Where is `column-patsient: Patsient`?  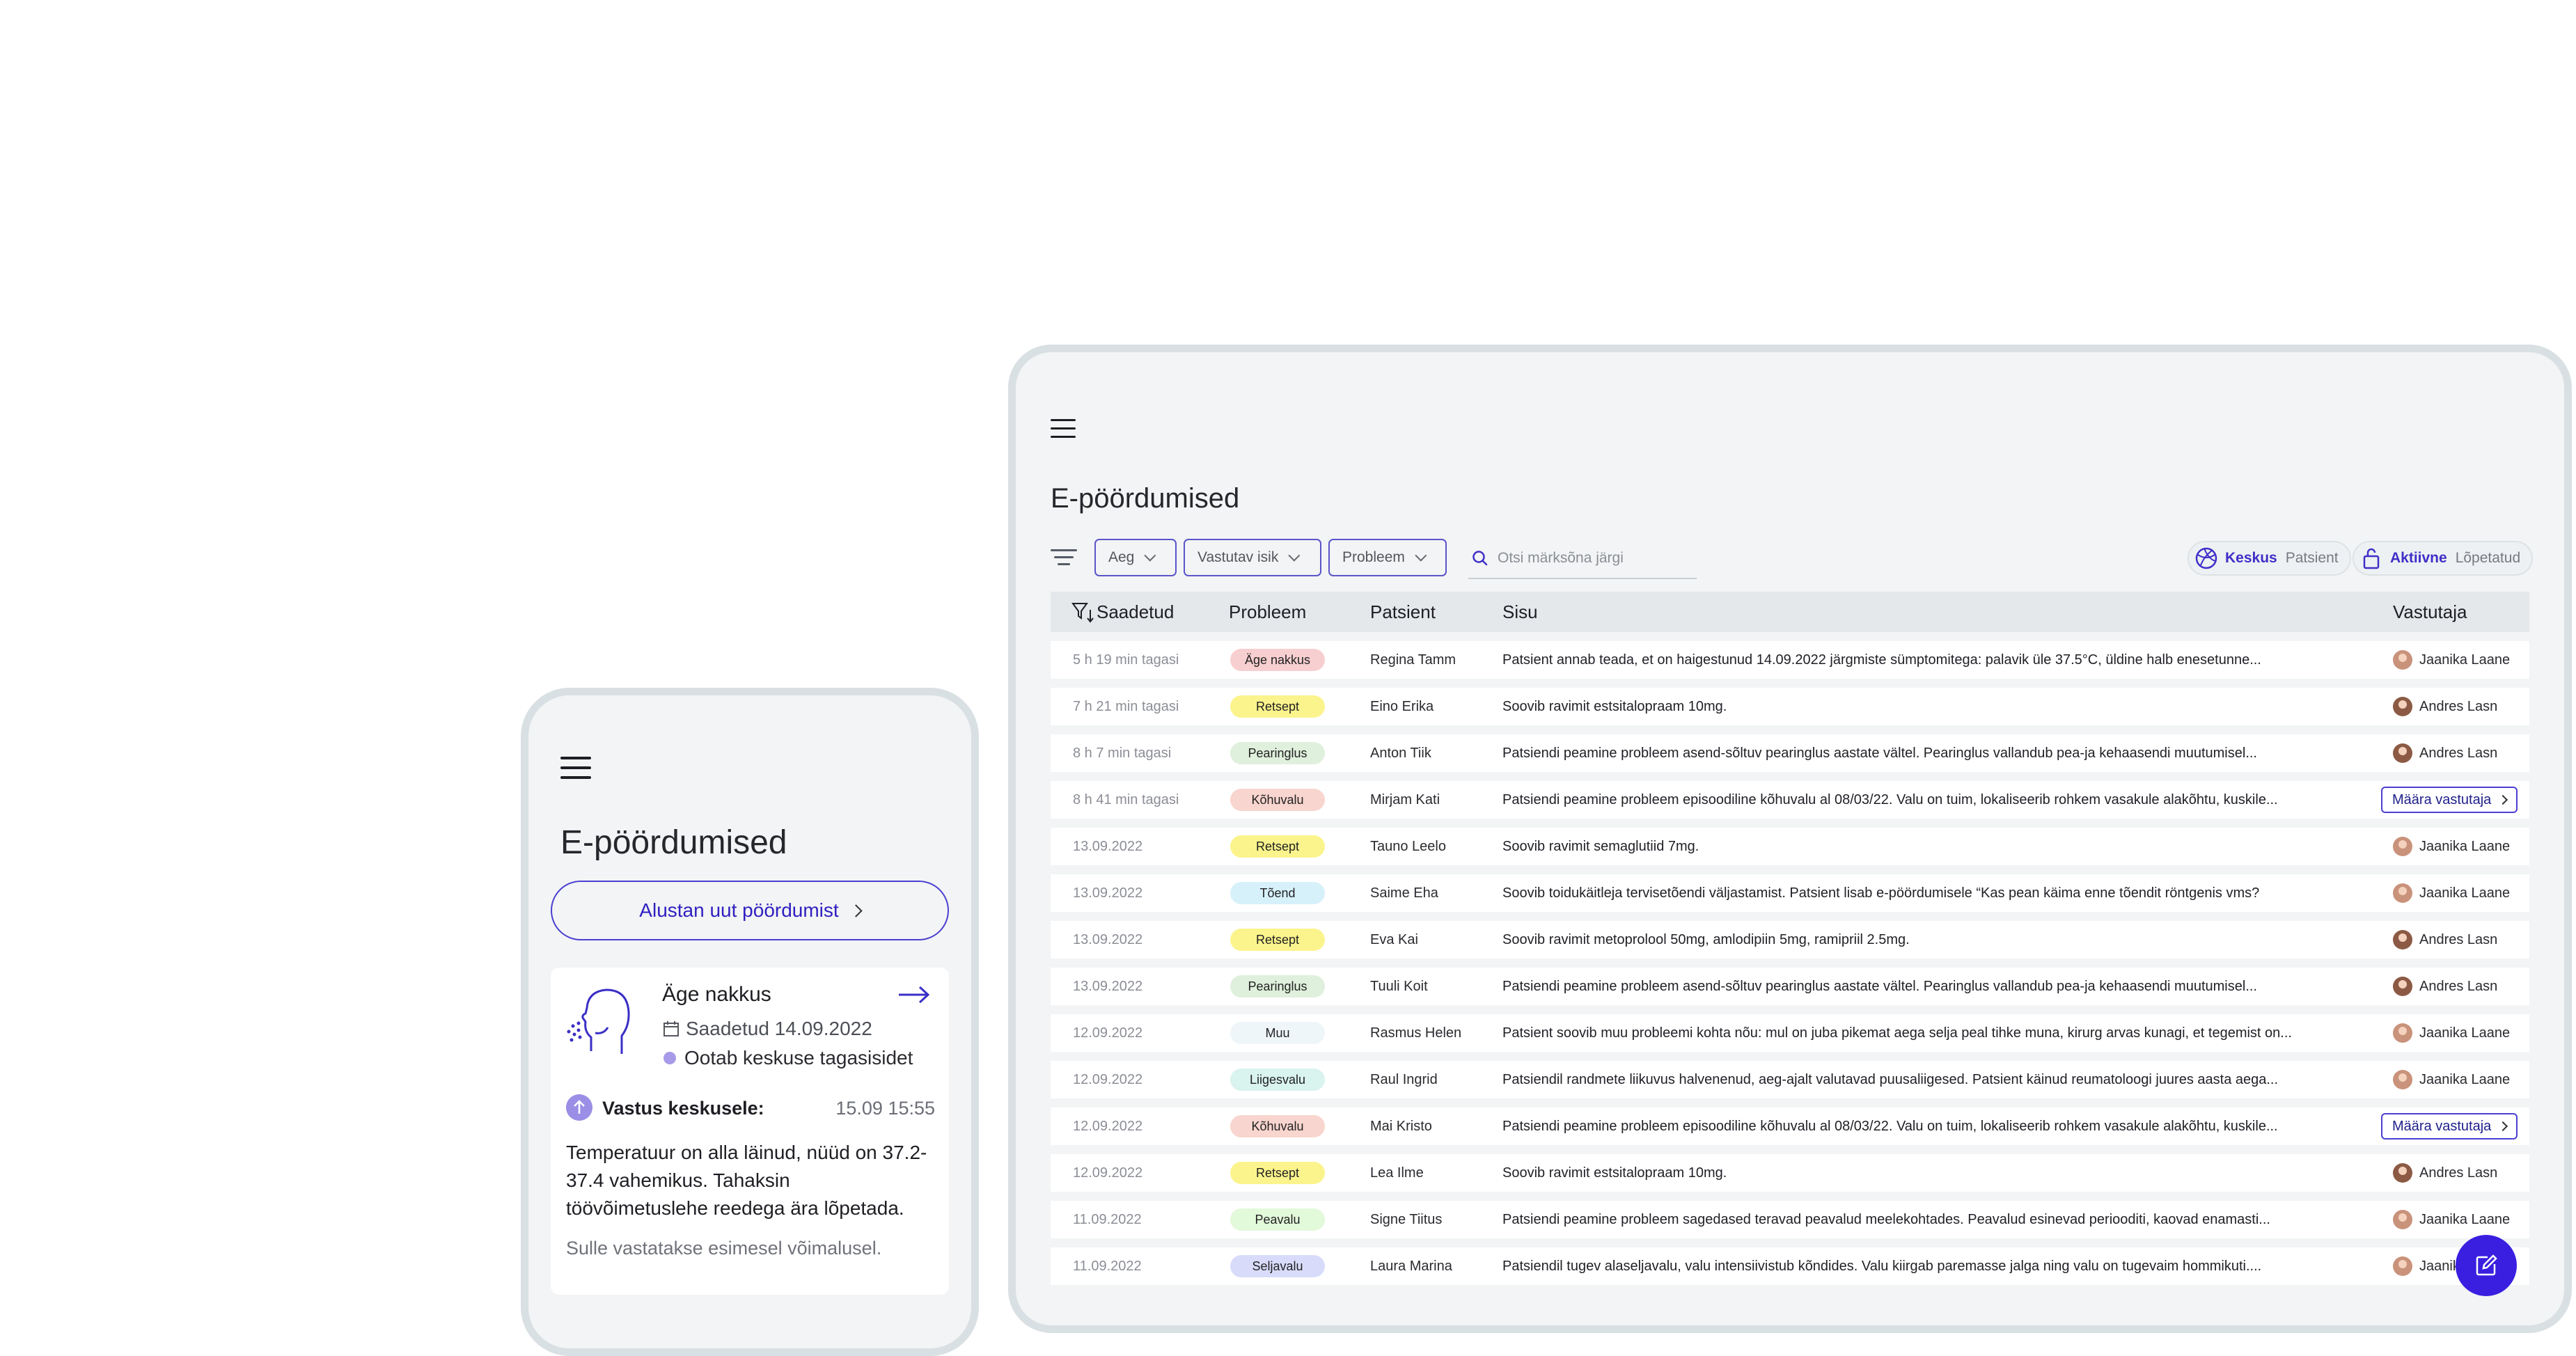 column-patsient: Patsient is located at coordinates (1403, 612).